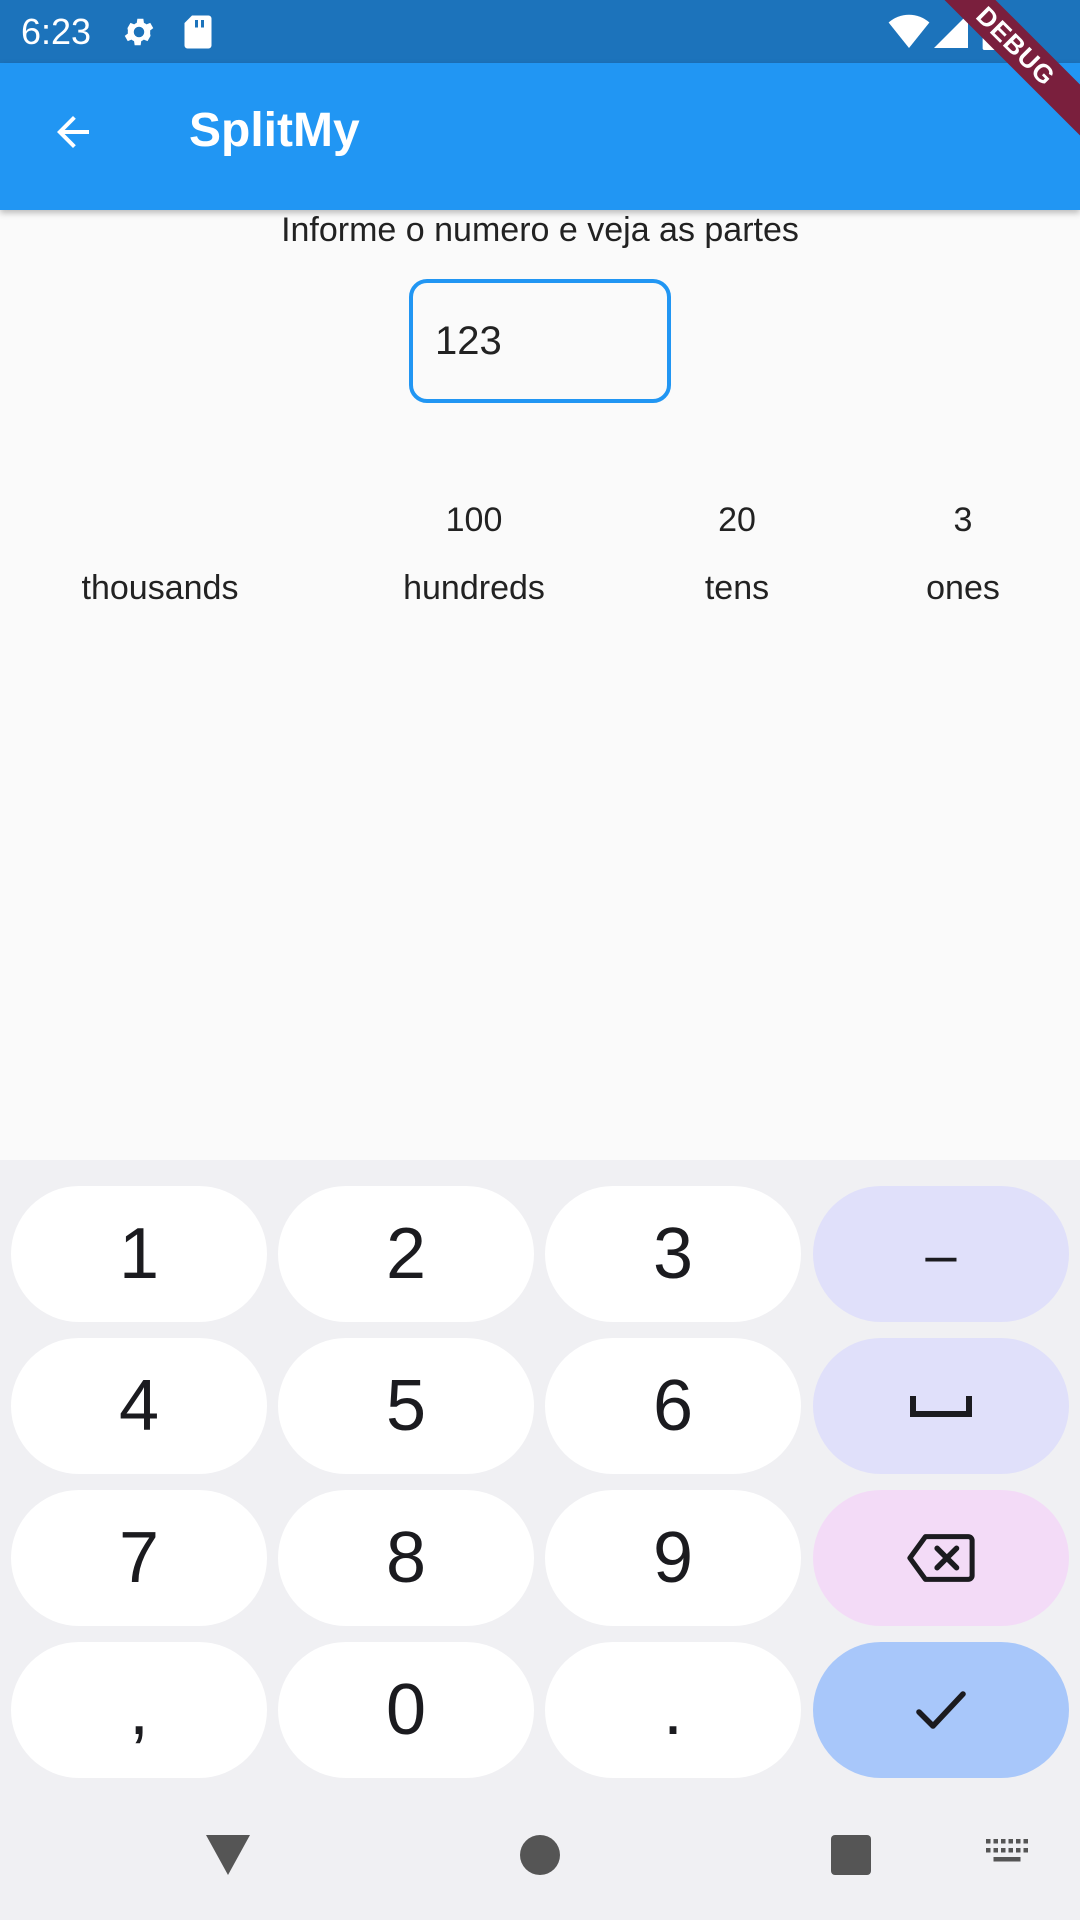 This screenshot has width=1080, height=1920. What do you see at coordinates (139, 1254) in the screenshot?
I see `key-1: 1` at bounding box center [139, 1254].